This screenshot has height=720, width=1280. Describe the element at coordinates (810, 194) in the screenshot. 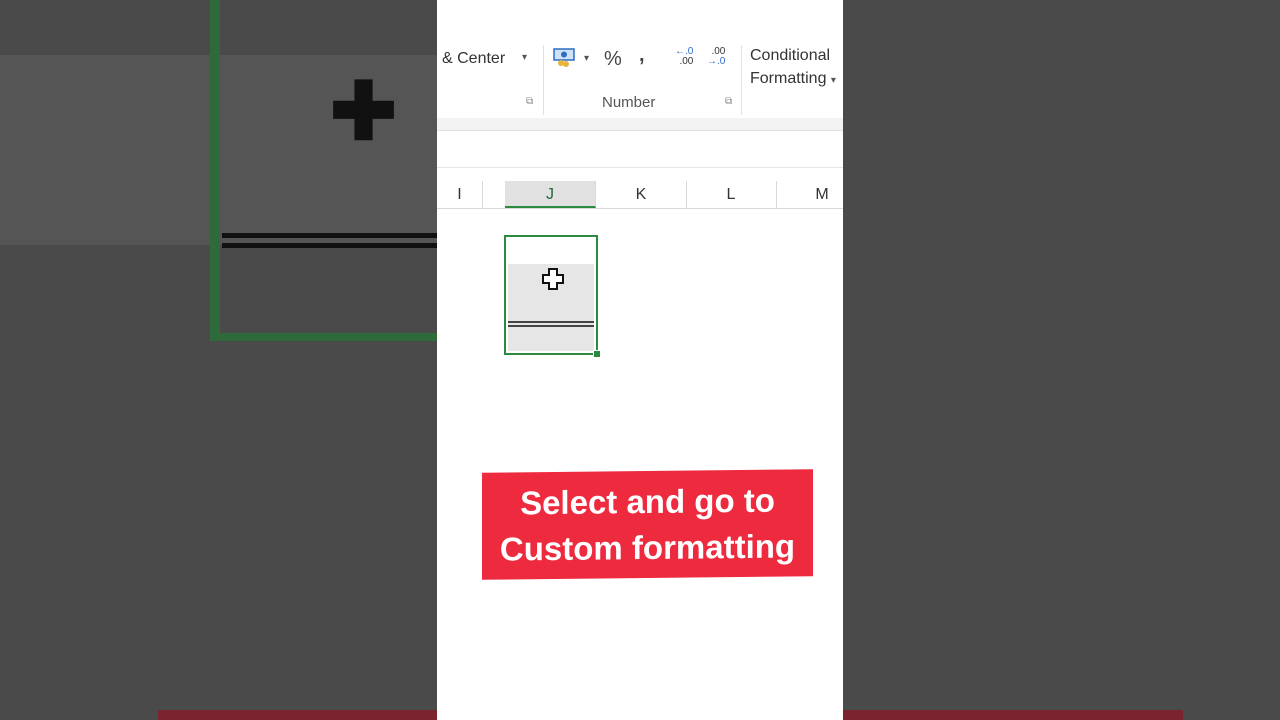

I see `column-header-m: M` at that location.